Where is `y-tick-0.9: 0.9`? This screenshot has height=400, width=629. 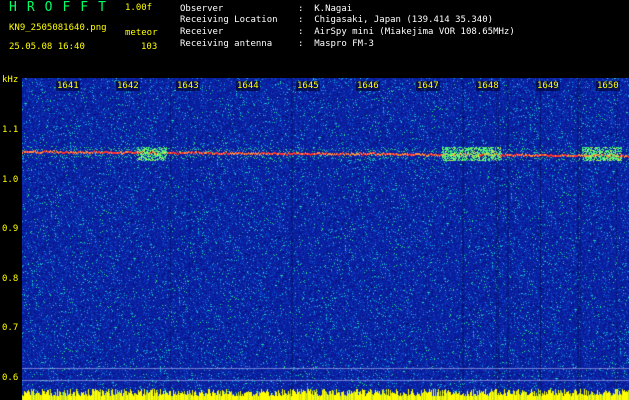
y-tick-0.9: 0.9 is located at coordinates (10, 229).